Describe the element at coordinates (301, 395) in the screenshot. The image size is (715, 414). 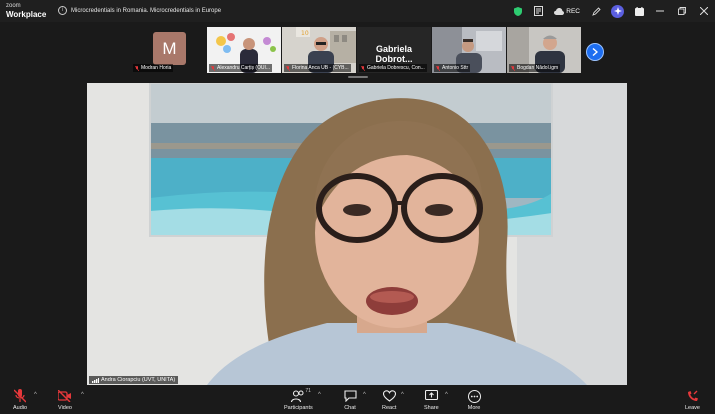
I see `participants-icon: 71` at that location.